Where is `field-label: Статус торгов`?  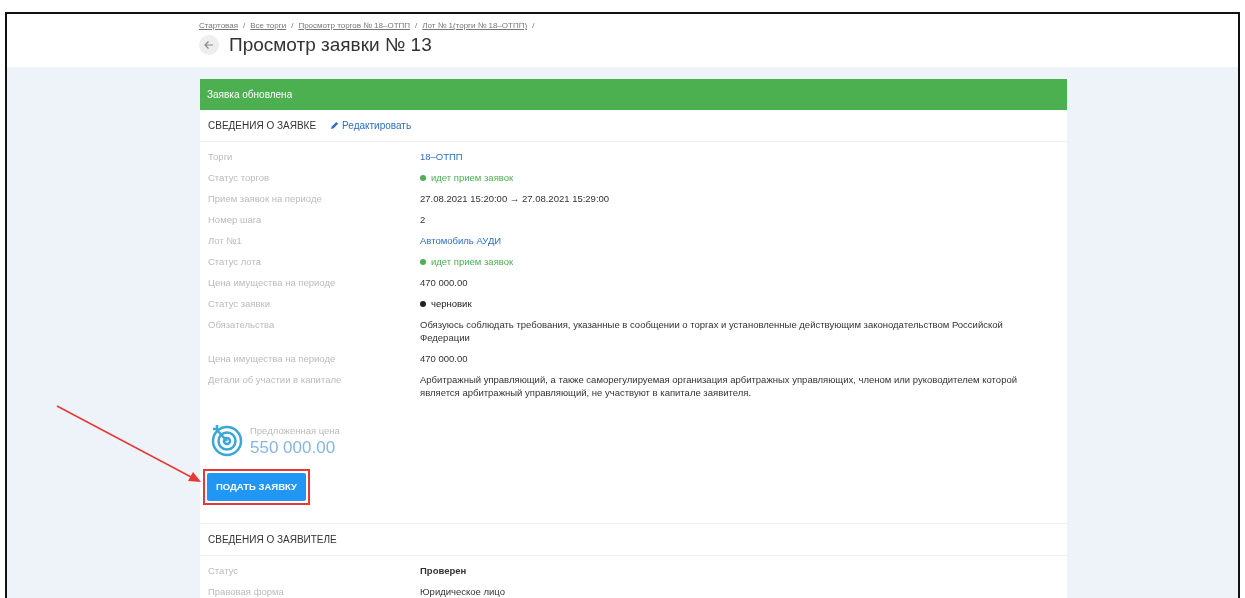
field-label: Статус торгов is located at coordinates (239, 177).